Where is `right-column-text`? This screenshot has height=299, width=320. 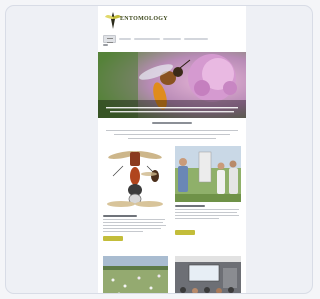 right-column-text is located at coordinates (207, 210).